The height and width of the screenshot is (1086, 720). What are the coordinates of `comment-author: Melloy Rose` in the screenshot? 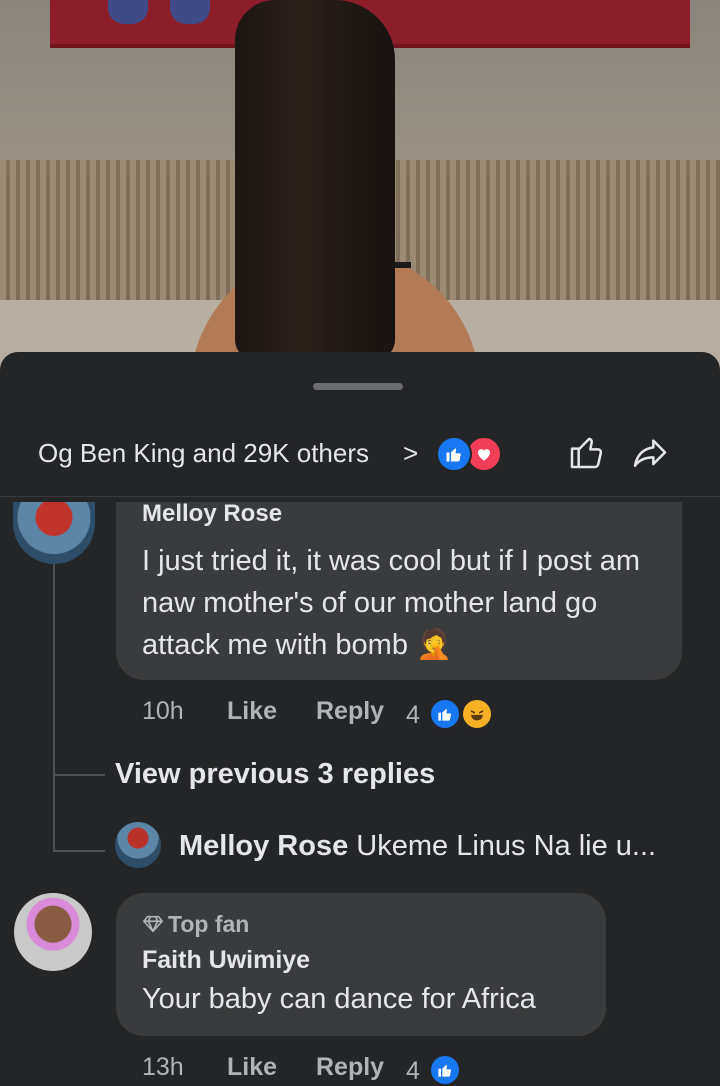 It's located at (212, 514).